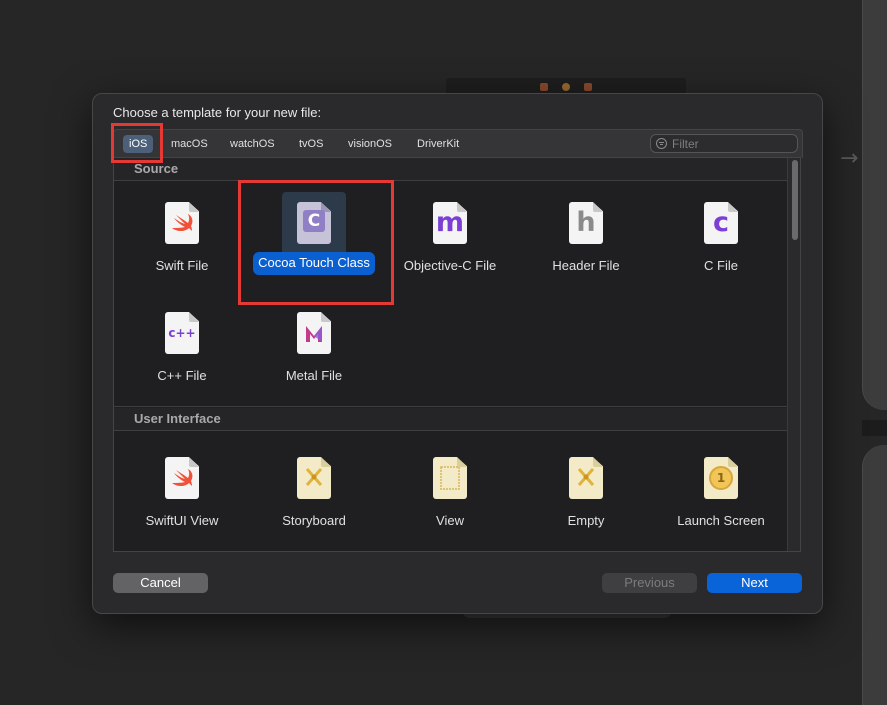 The width and height of the screenshot is (887, 705). Describe the element at coordinates (754, 583) in the screenshot. I see `next-button: Next` at that location.